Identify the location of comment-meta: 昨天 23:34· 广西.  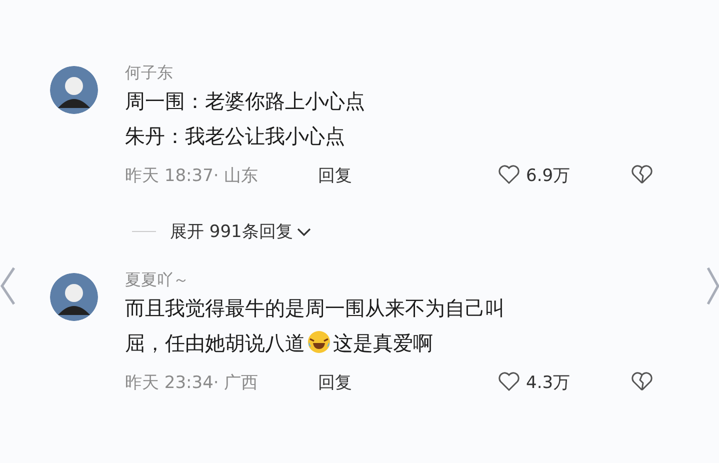
(192, 383).